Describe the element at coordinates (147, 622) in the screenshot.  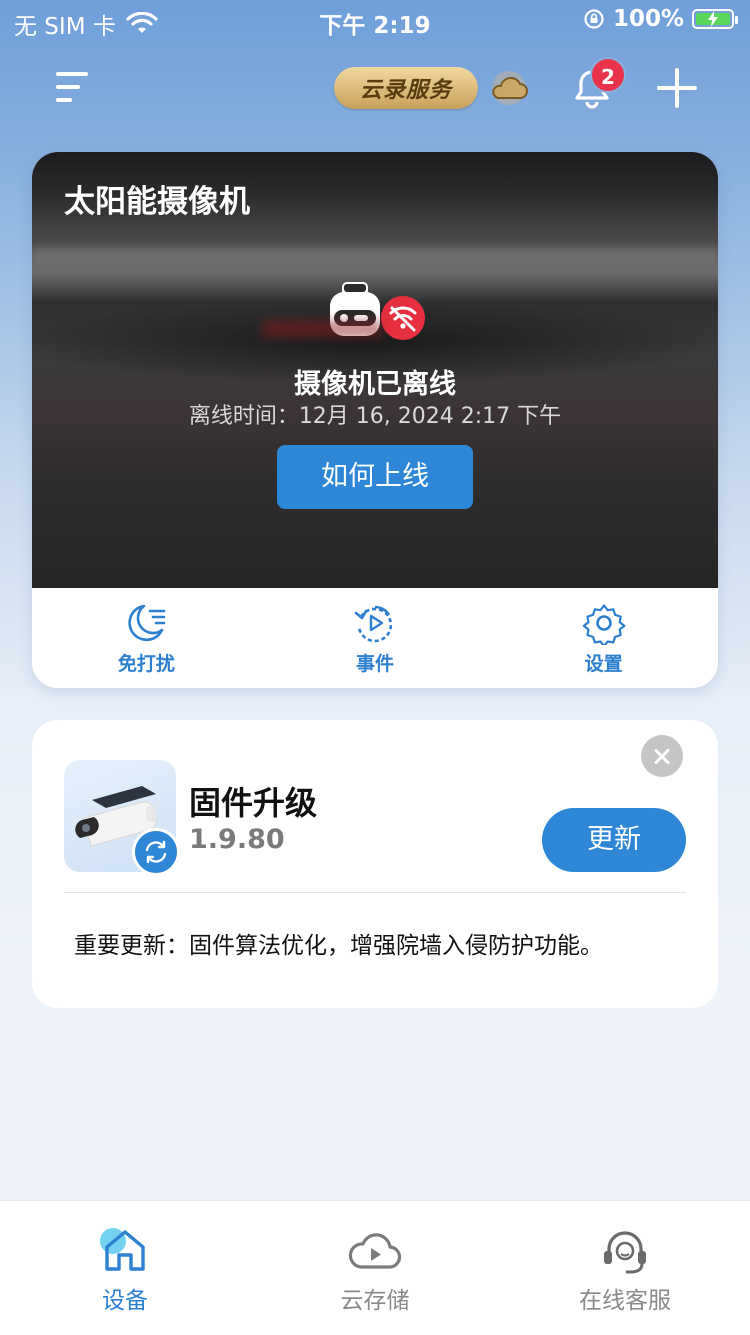
I see `moon-icon` at that location.